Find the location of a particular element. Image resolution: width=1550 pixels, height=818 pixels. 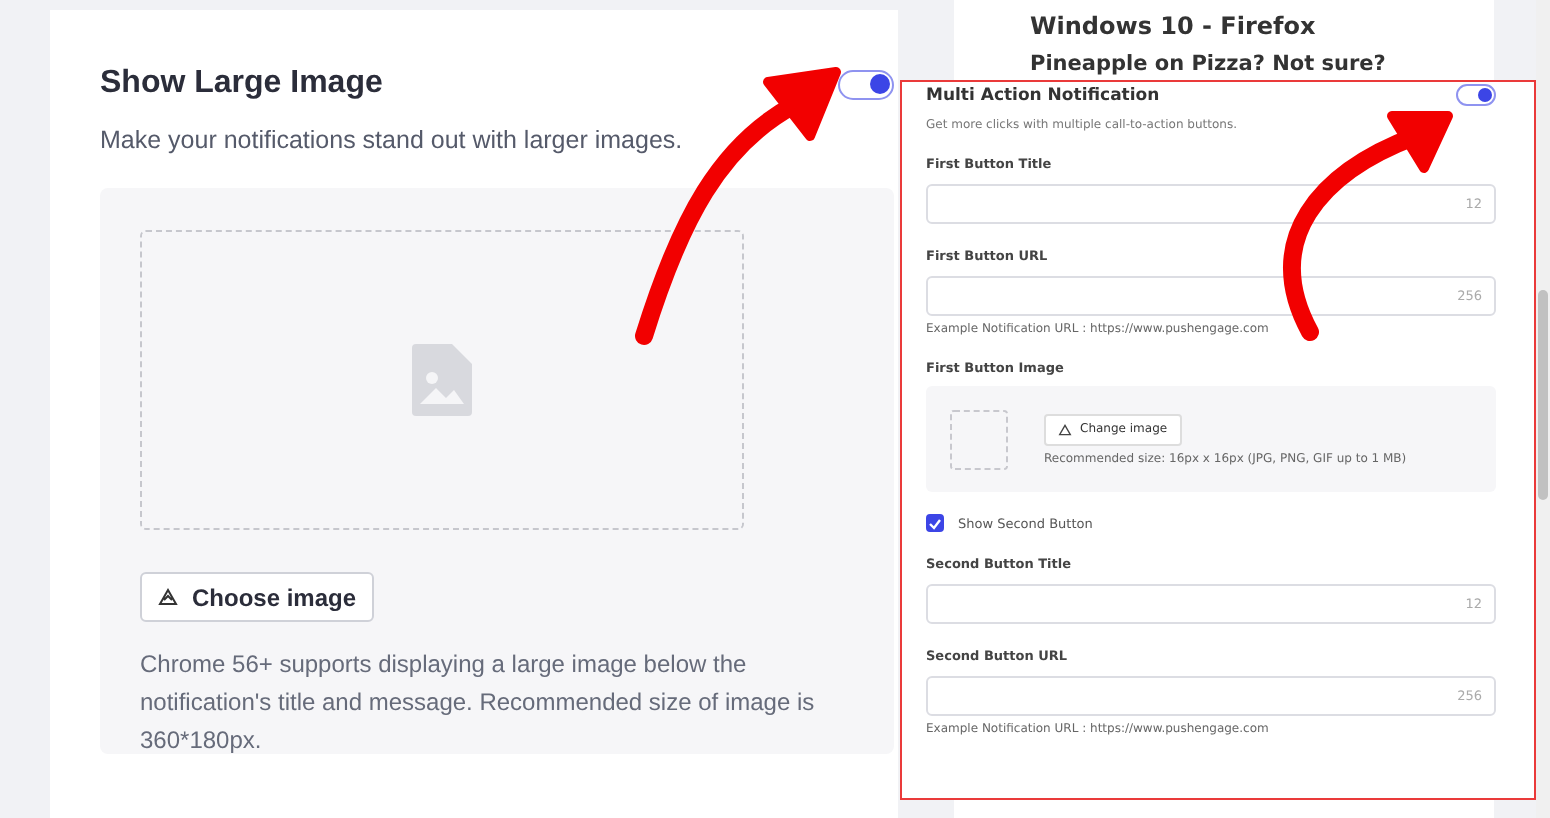

choose-image-button: Choose image is located at coordinates (257, 597).